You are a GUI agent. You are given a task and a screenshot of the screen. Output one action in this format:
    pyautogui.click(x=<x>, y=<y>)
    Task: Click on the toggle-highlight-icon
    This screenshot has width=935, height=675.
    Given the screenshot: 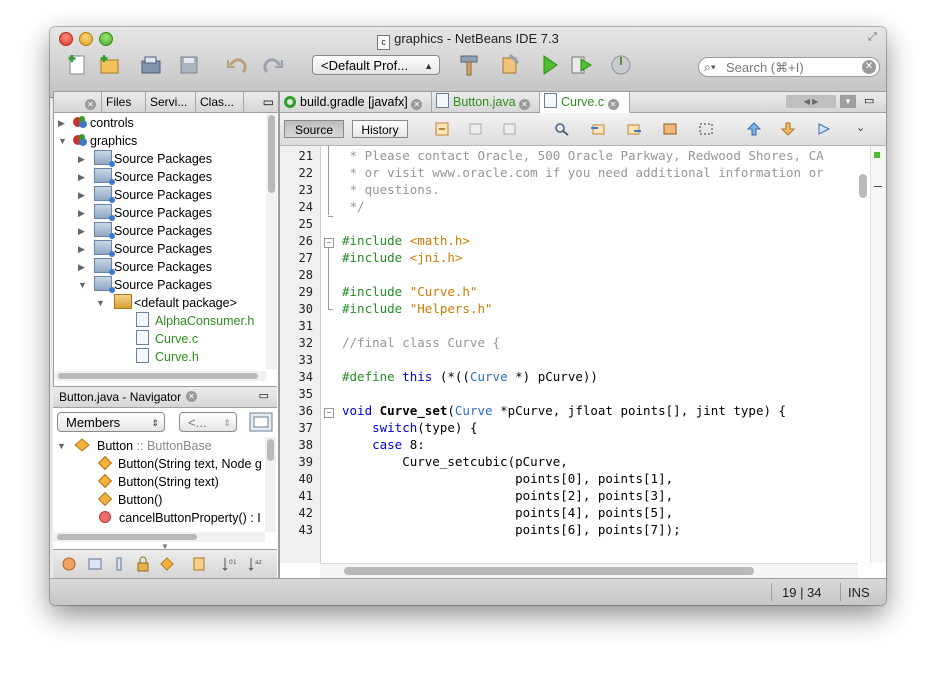 What is the action you would take?
    pyautogui.click(x=670, y=129)
    